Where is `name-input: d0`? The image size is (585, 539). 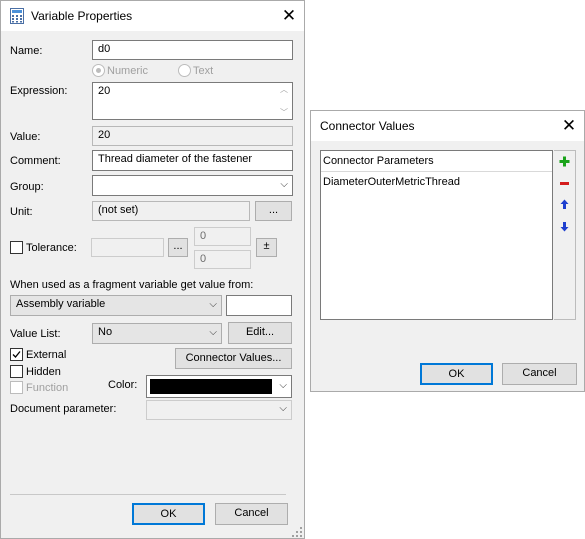 name-input: d0 is located at coordinates (192, 50).